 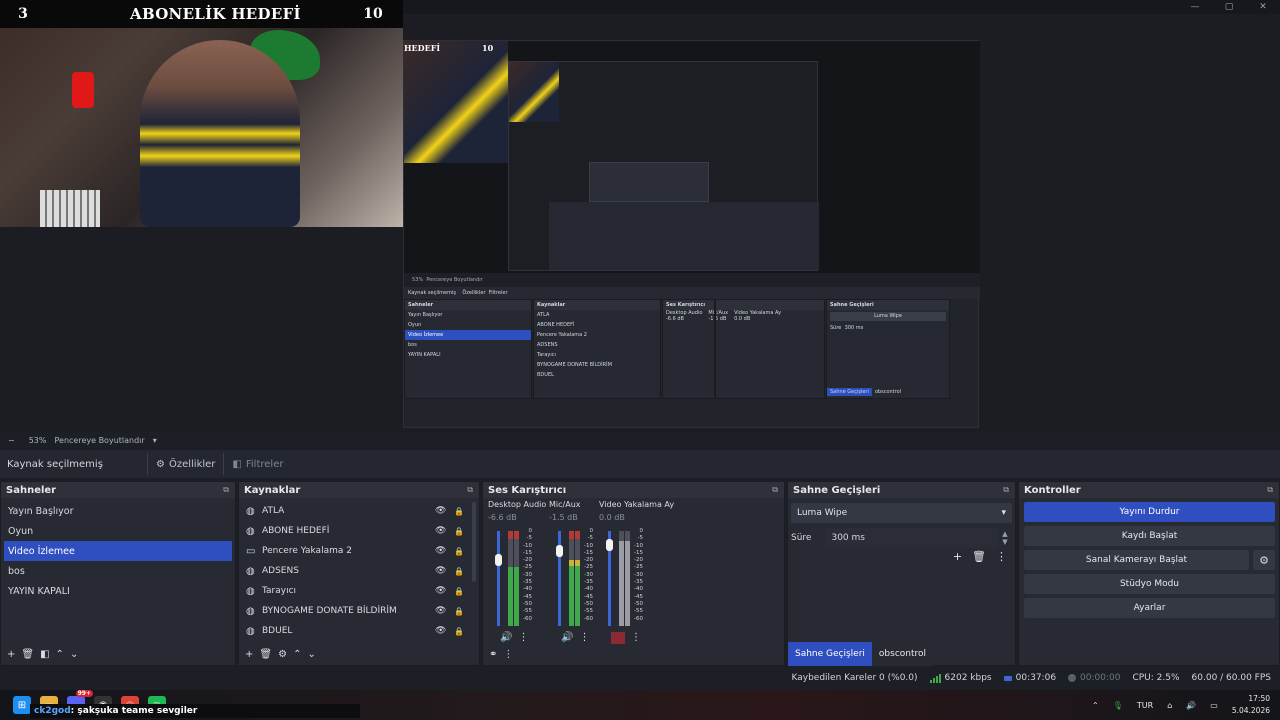 What do you see at coordinates (118, 591) in the screenshot?
I see `scene-item: YAYIN KAPALI` at bounding box center [118, 591].